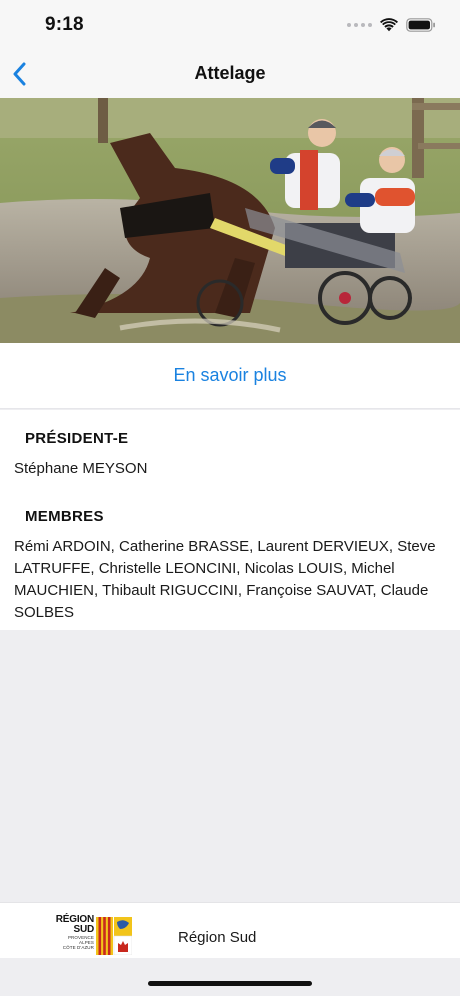 The width and height of the screenshot is (460, 996). Describe the element at coordinates (114, 936) in the screenshot. I see `region-emblem-icon` at that location.